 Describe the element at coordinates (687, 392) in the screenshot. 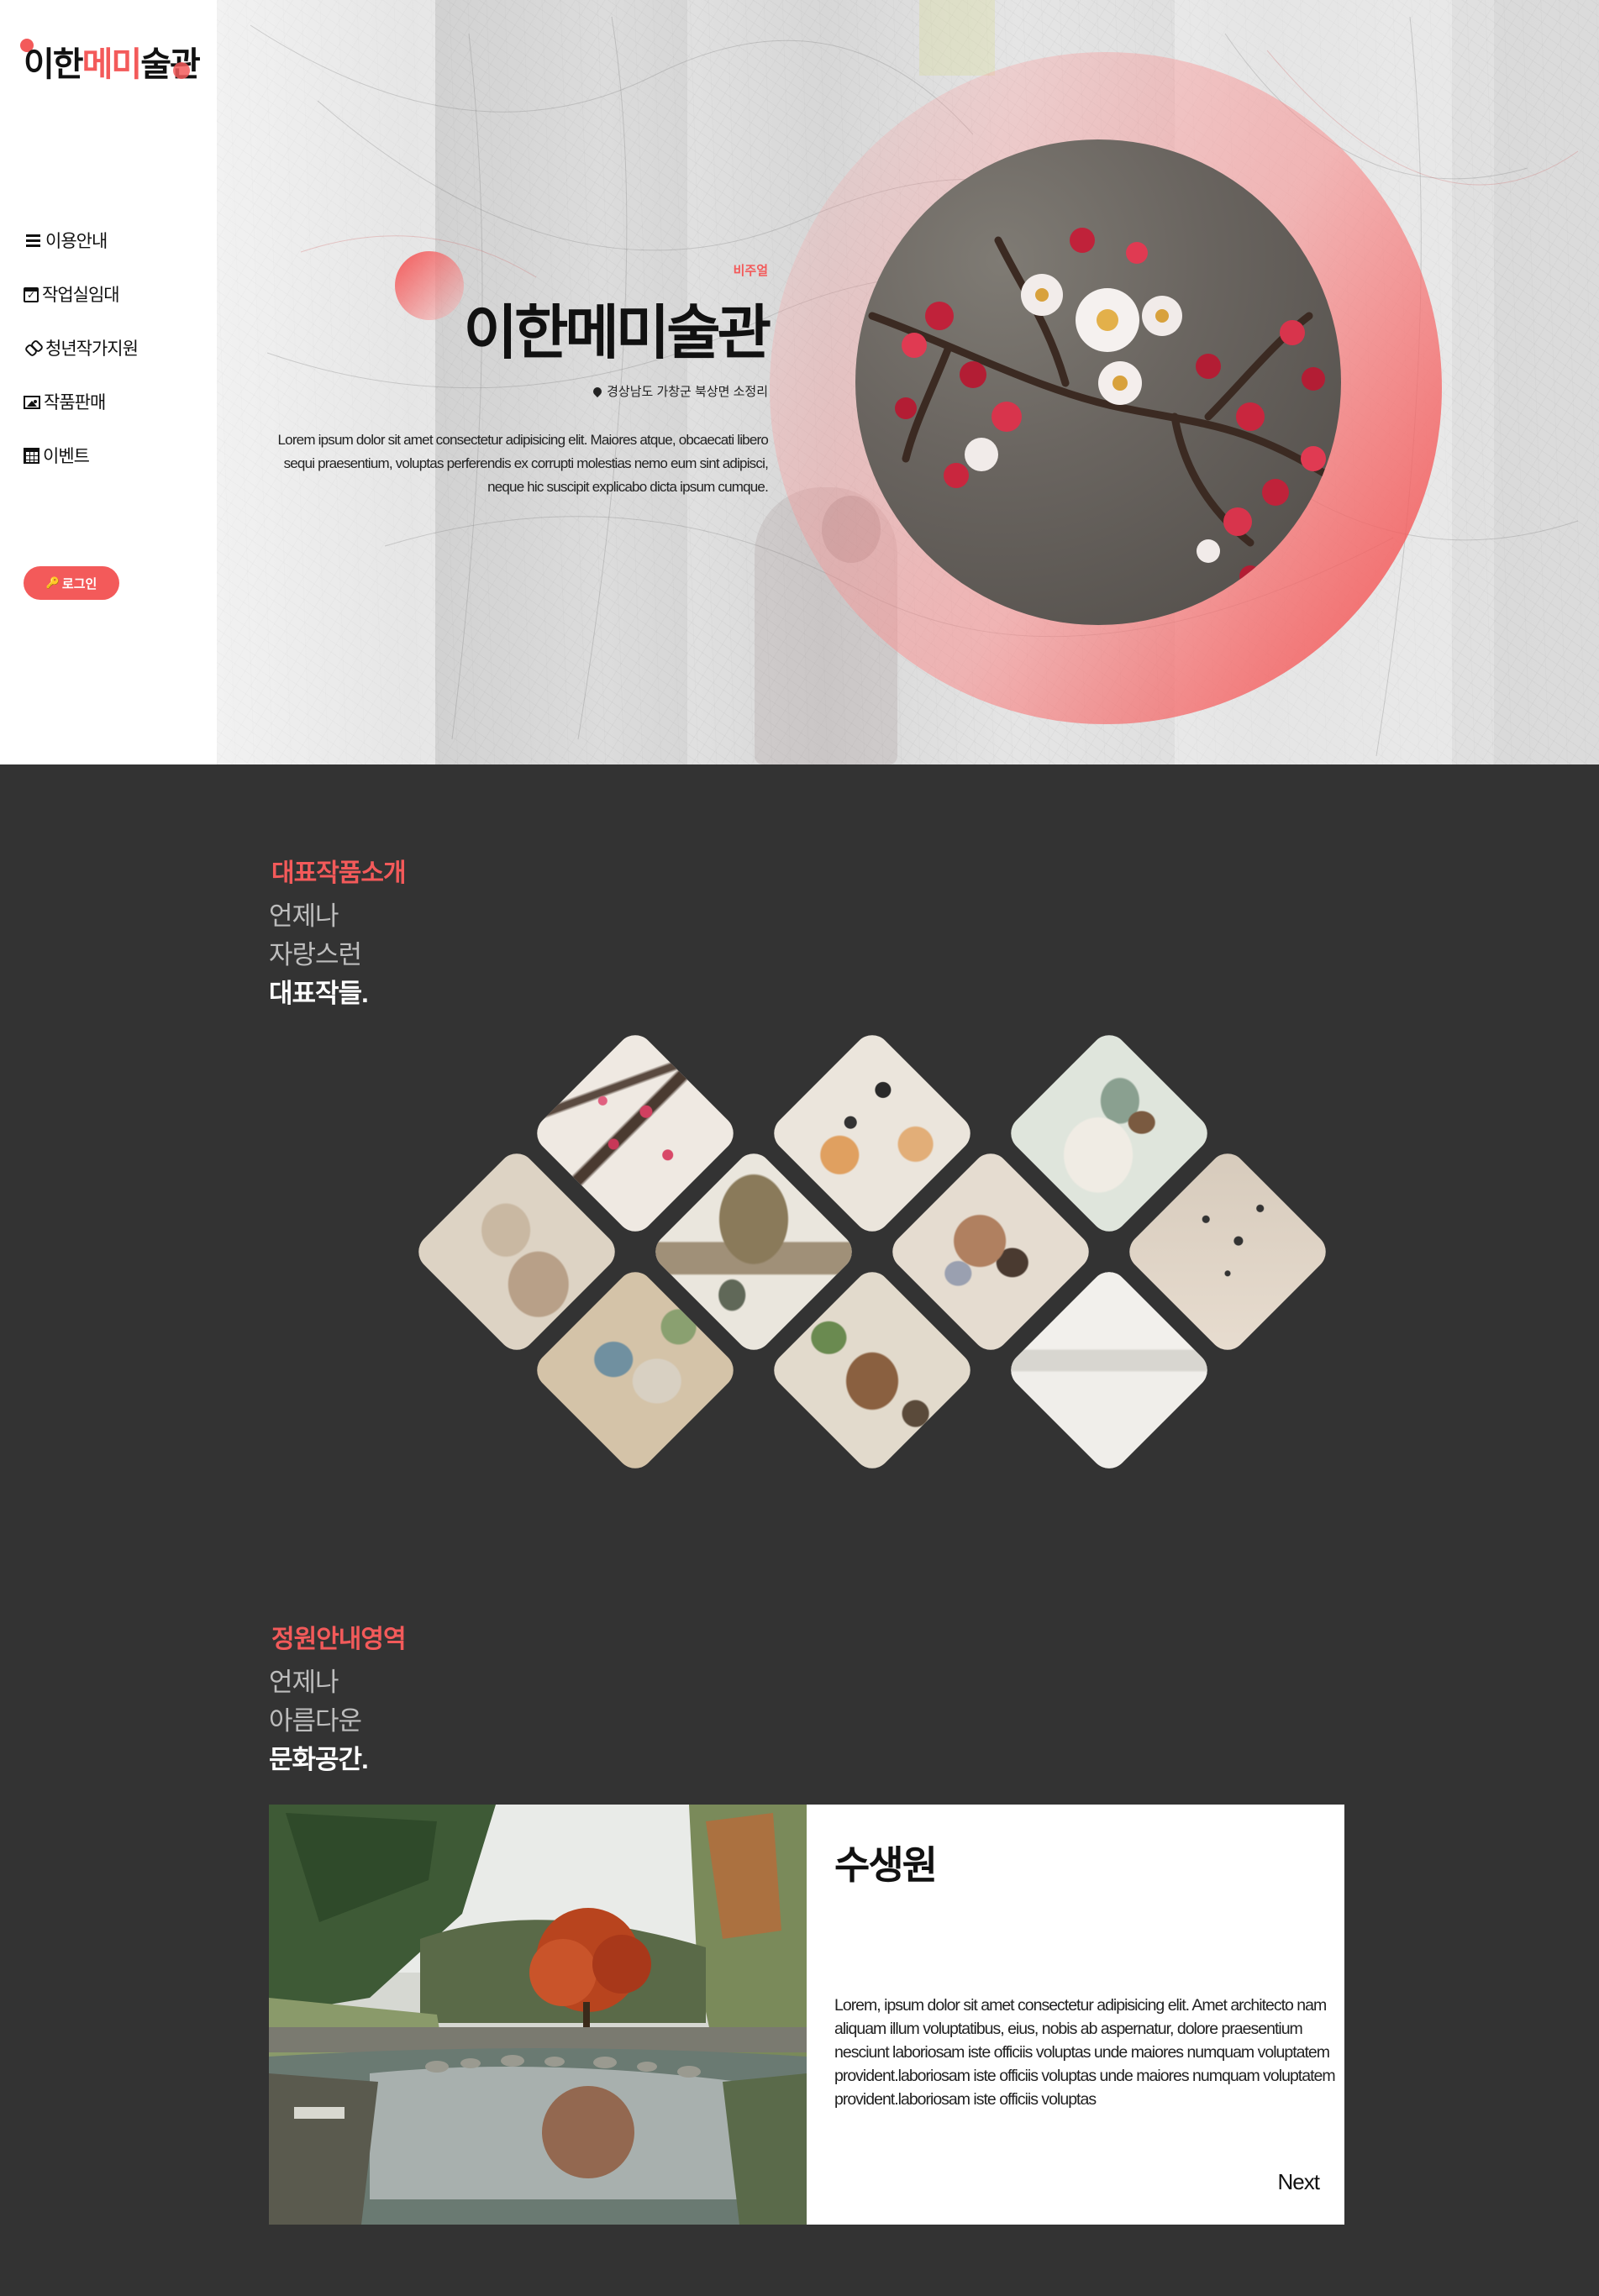

I see `address-text: 경상남도 가창군 북상면 소정리` at that location.